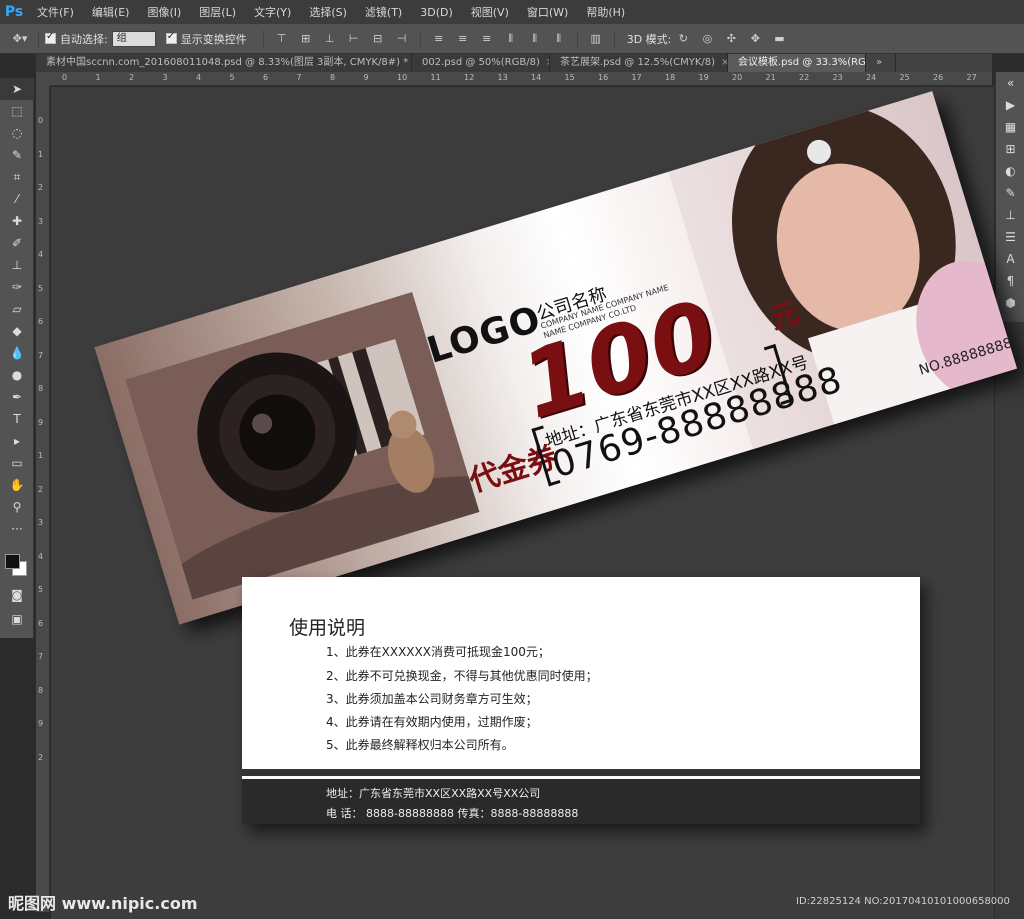 Image resolution: width=1024 pixels, height=919 pixels. What do you see at coordinates (724, 62) in the screenshot?
I see `close-icon: ×` at bounding box center [724, 62].